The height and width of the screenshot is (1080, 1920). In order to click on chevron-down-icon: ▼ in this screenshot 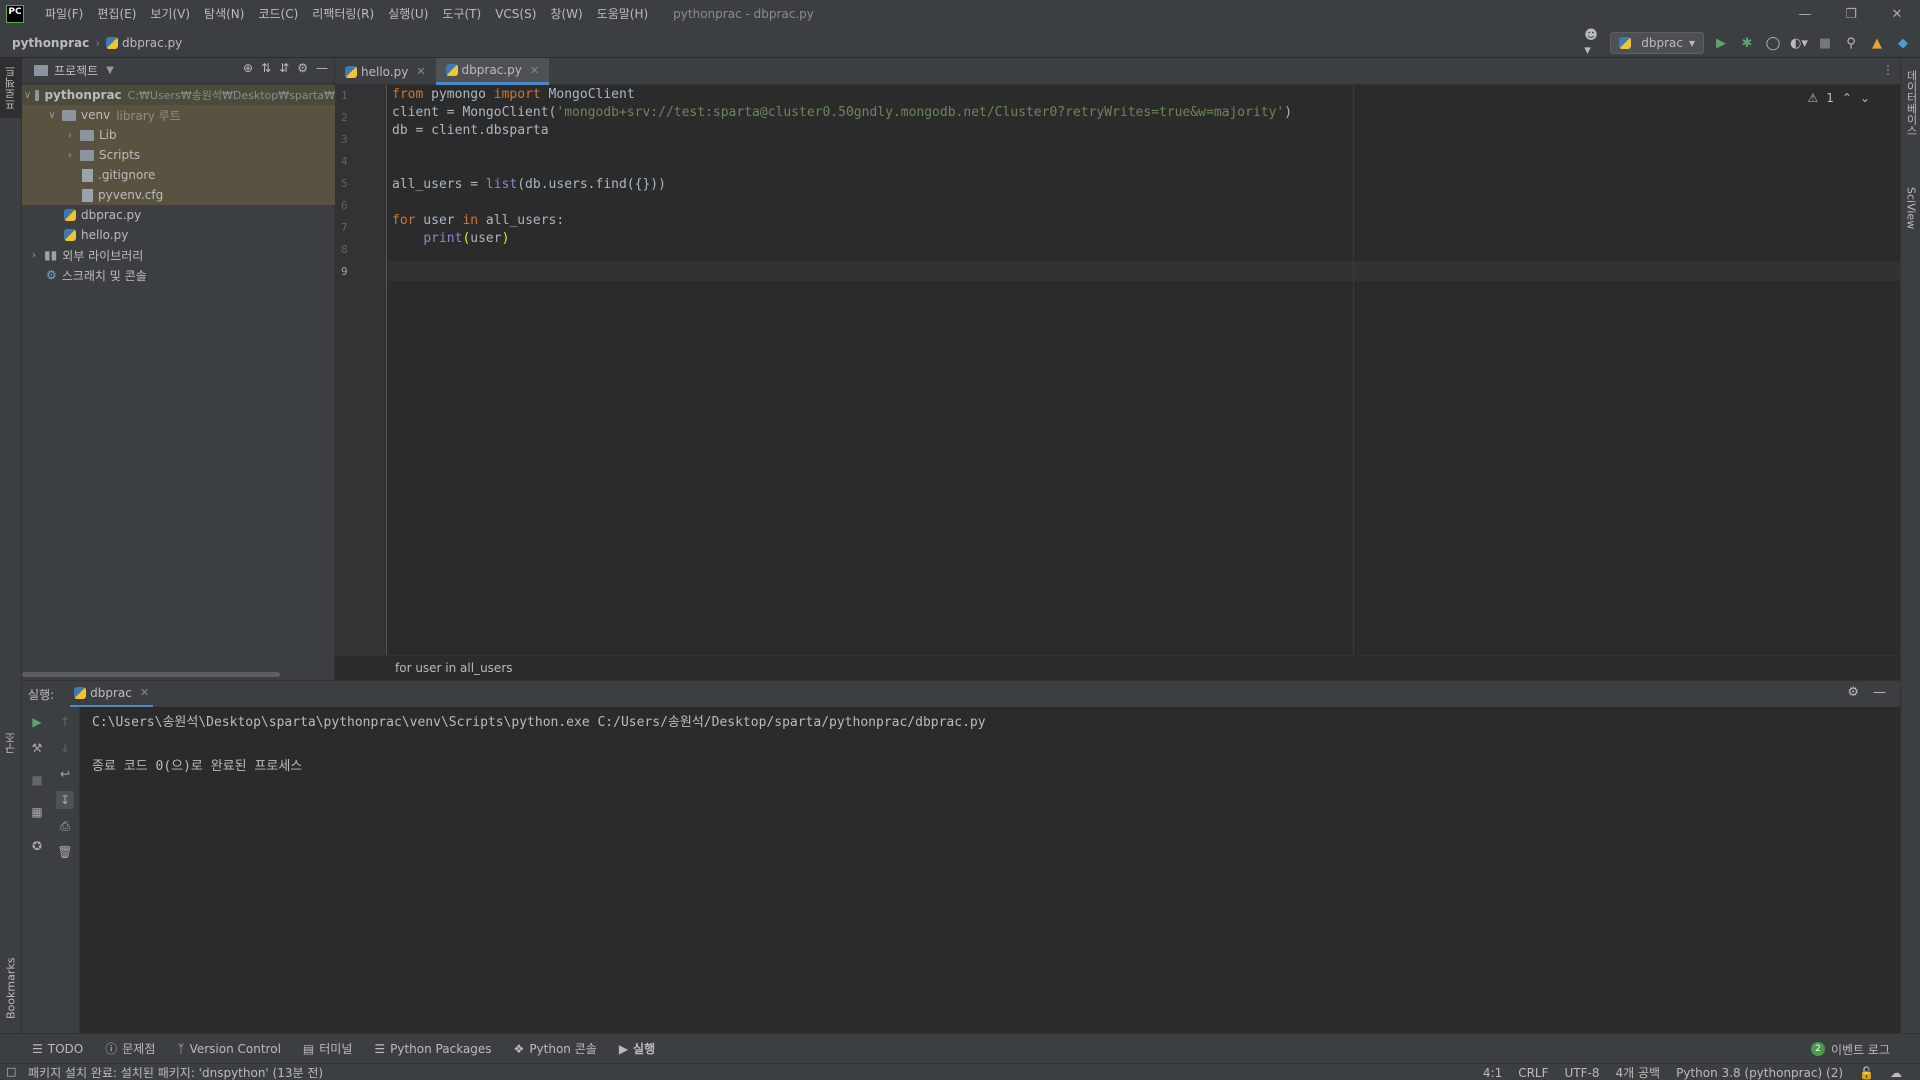, I will do `click(110, 70)`.